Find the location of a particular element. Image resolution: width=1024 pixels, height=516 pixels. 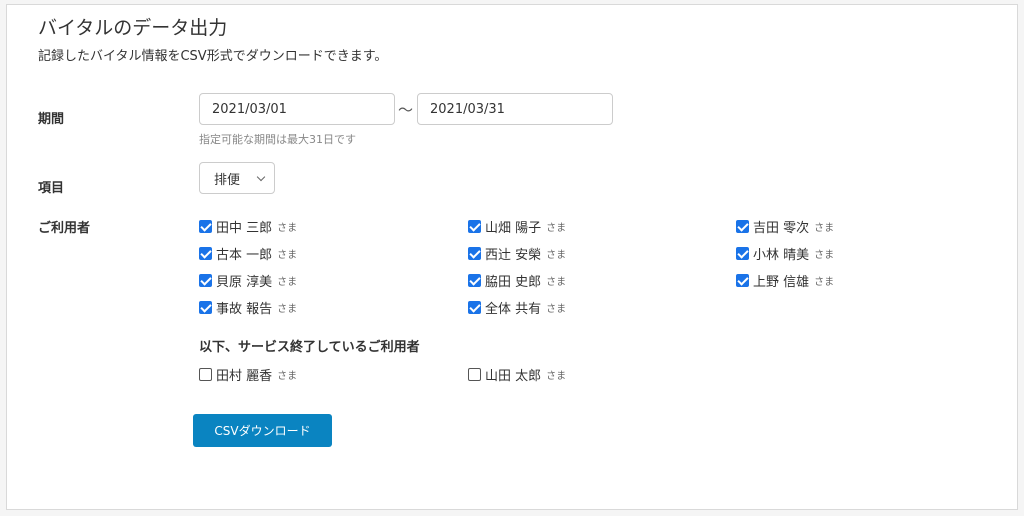

user-name: 上野 信雄 is located at coordinates (781, 282).